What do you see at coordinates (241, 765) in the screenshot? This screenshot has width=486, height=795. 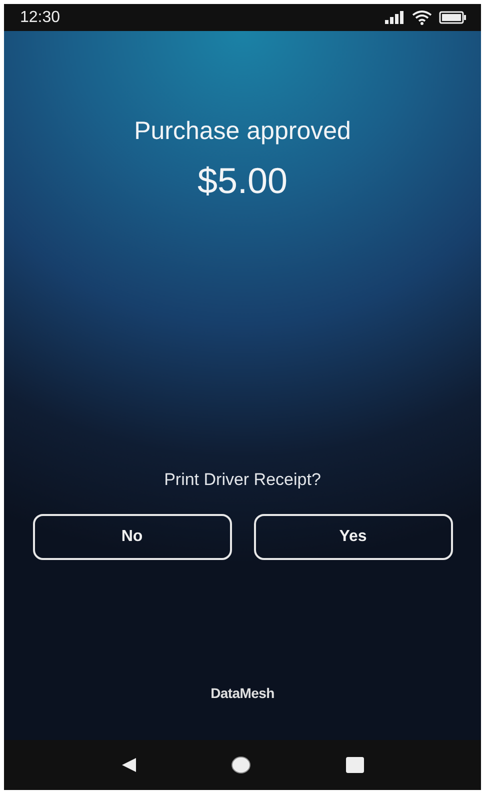 I see `home-icon` at bounding box center [241, 765].